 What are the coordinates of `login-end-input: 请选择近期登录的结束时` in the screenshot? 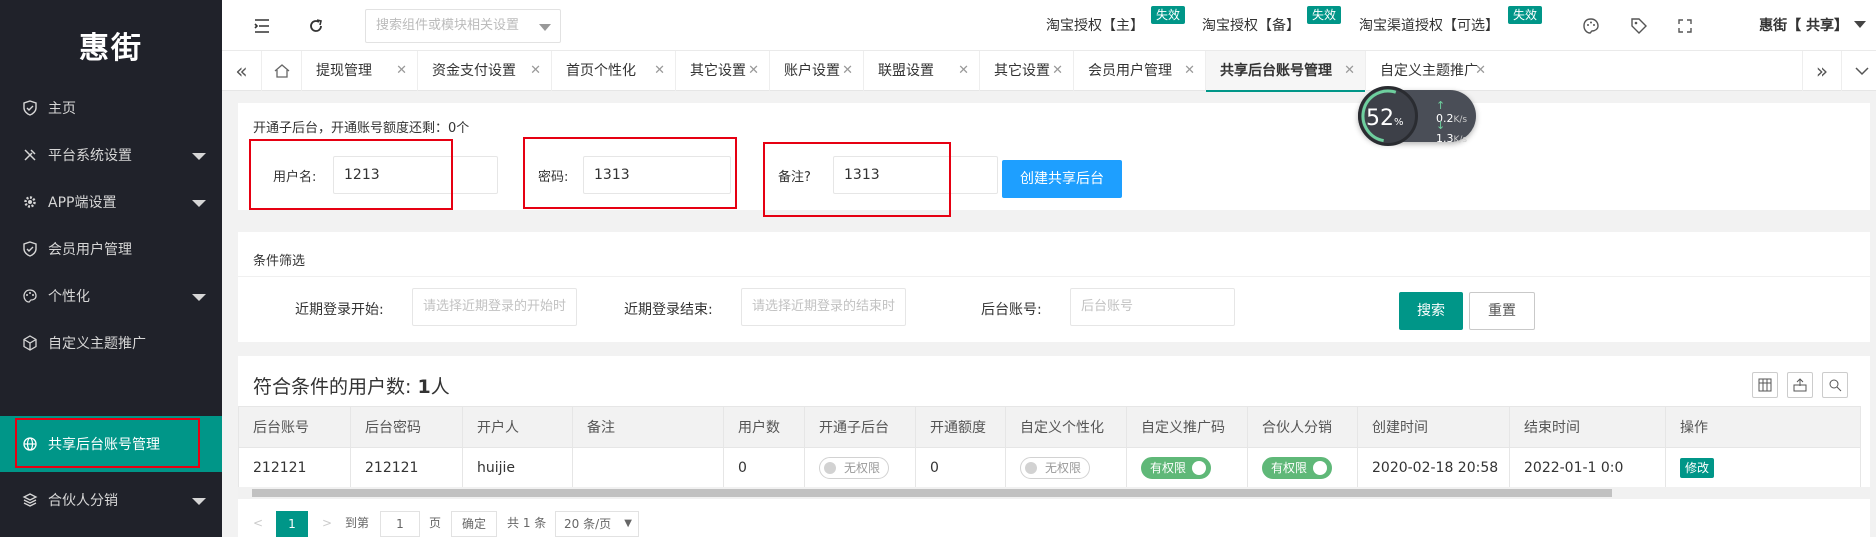 It's located at (823, 307).